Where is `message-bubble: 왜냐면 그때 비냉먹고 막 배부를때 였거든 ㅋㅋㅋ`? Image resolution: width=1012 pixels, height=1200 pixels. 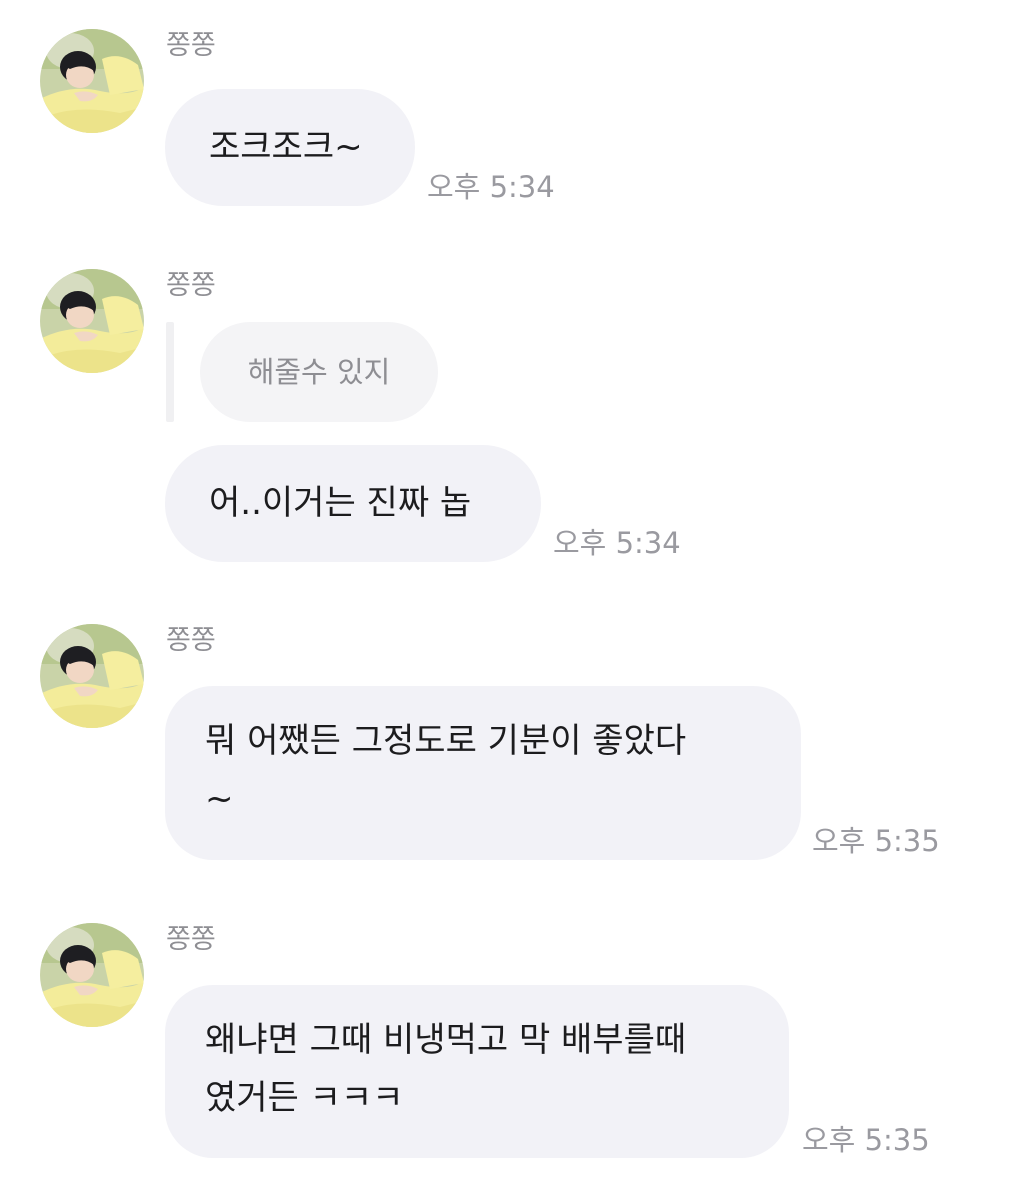
message-bubble: 왜냐면 그때 비냉먹고 막 배부를때 였거든 ㅋㅋㅋ is located at coordinates (477, 1071).